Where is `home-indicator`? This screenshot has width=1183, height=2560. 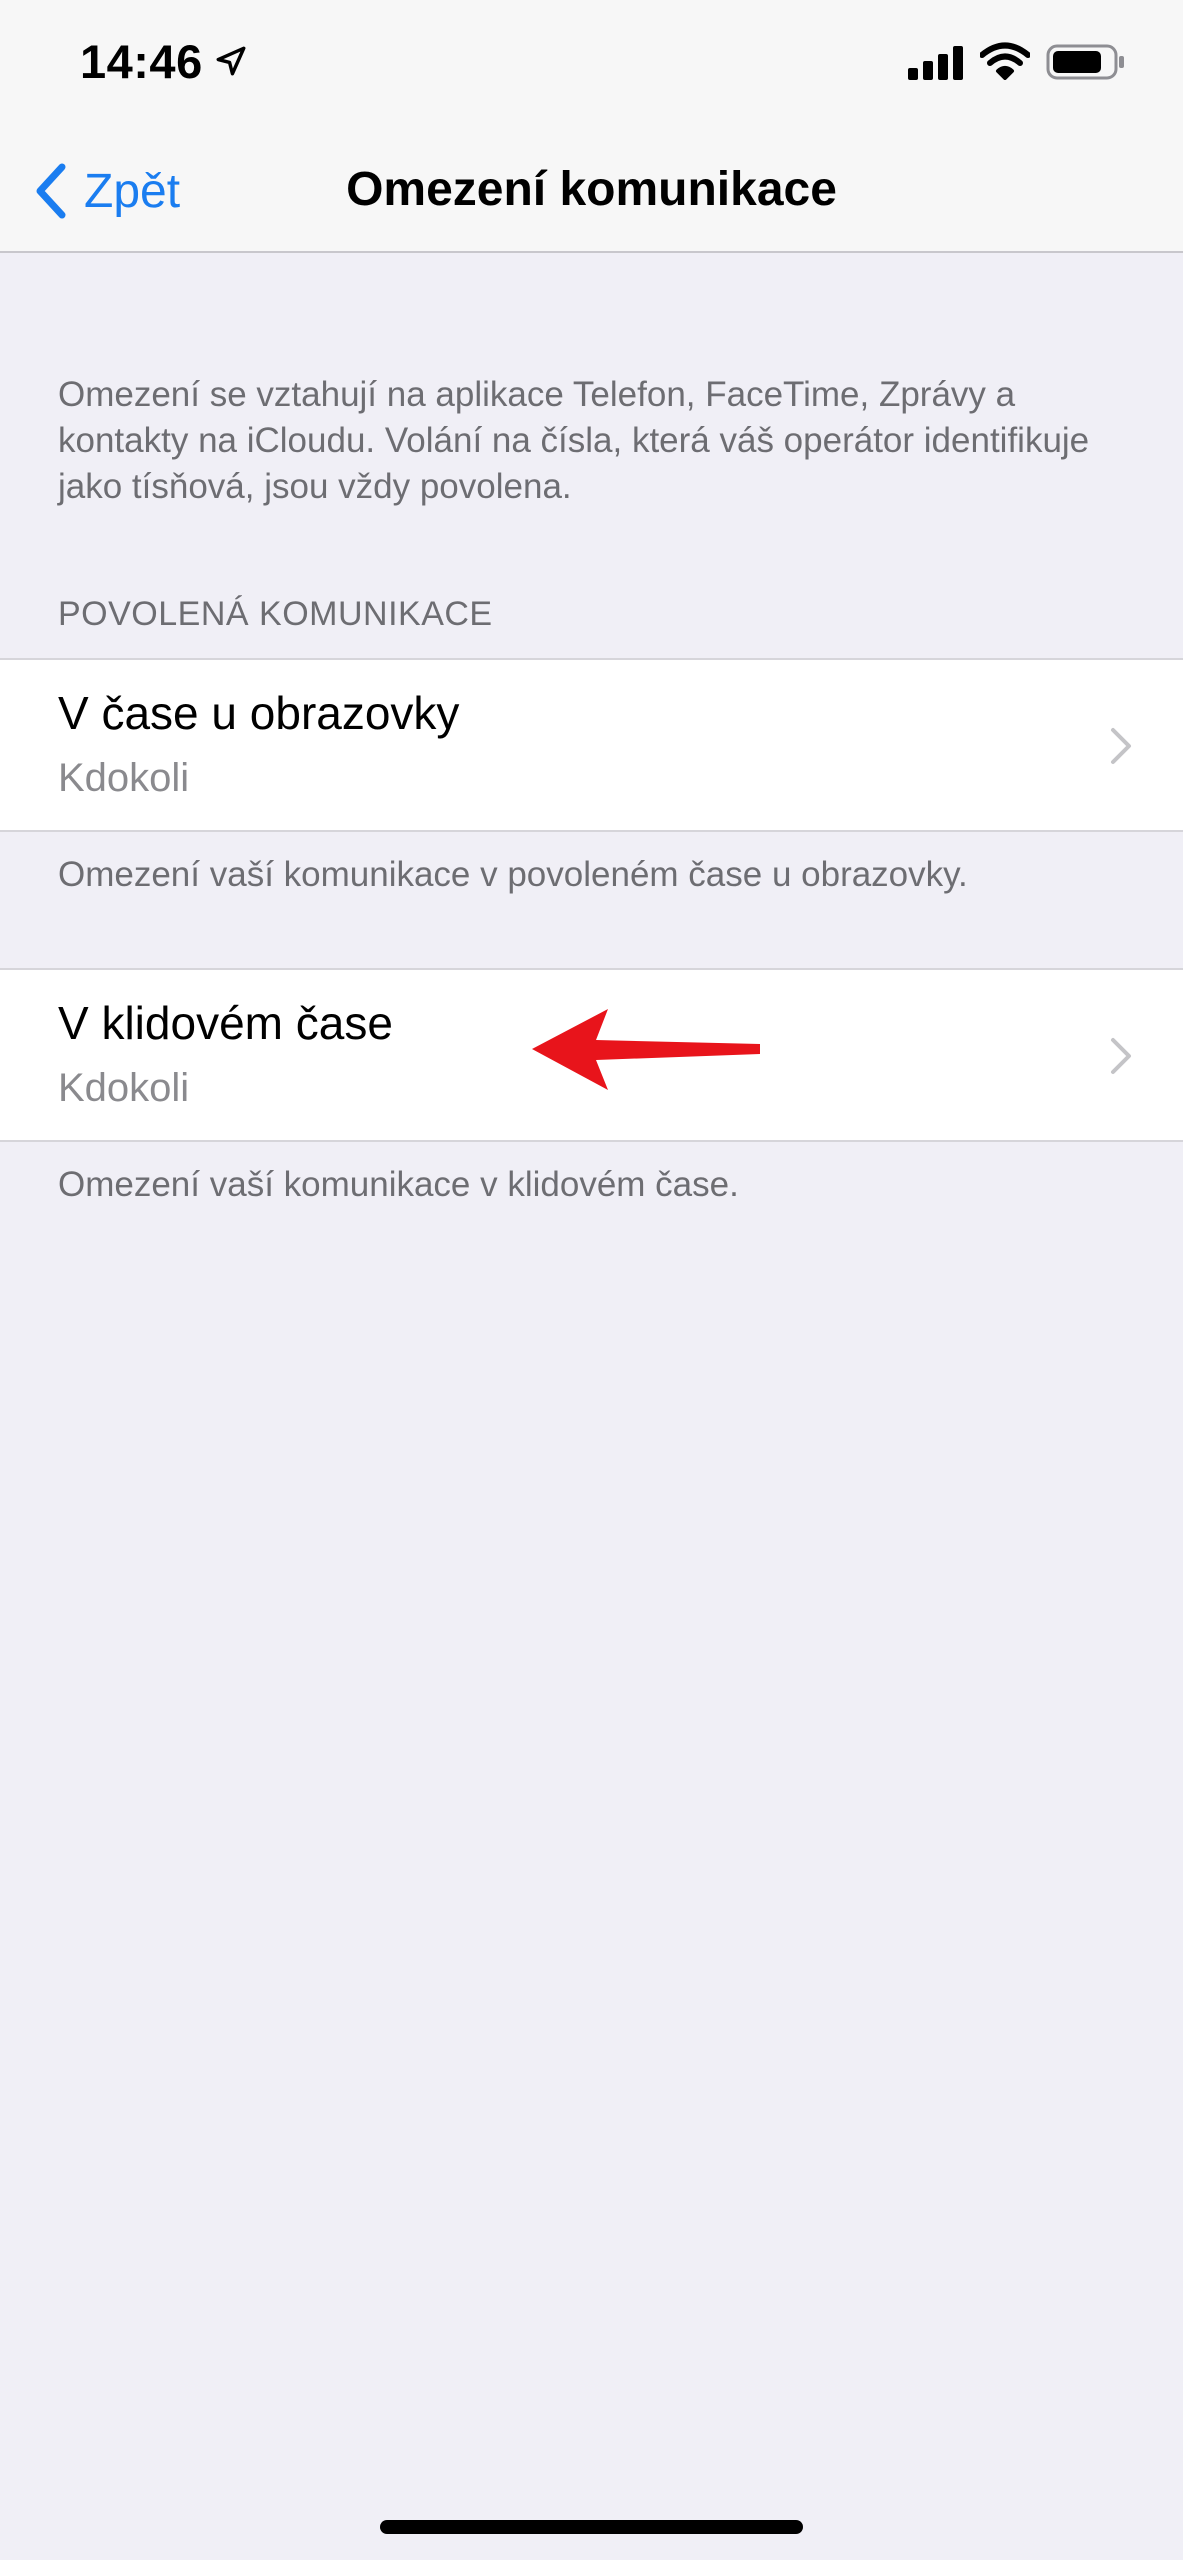 home-indicator is located at coordinates (591, 2527).